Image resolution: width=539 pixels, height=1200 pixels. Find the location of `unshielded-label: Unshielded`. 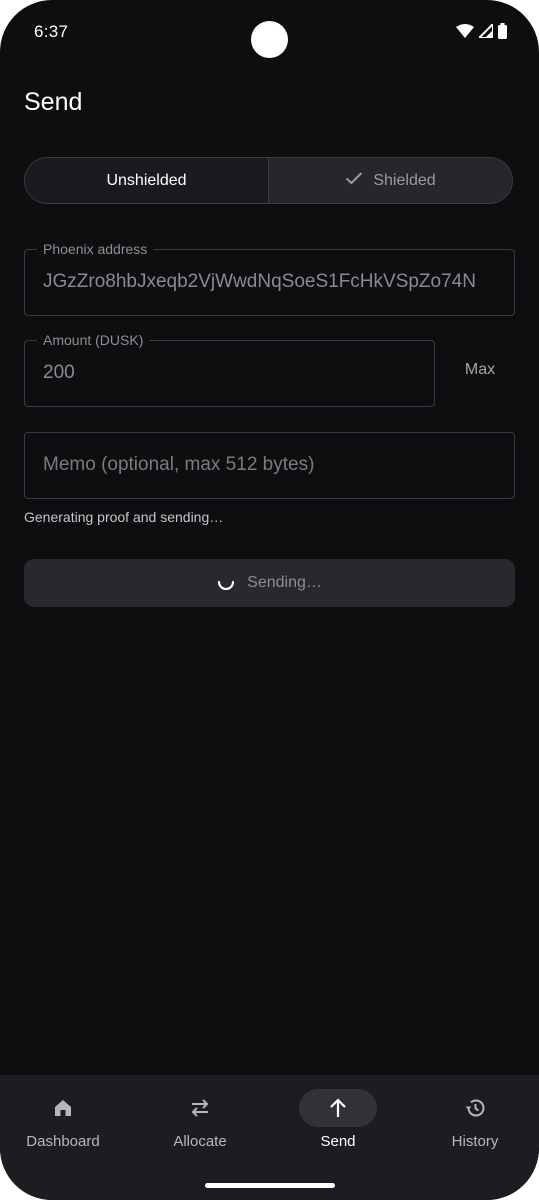

unshielded-label: Unshielded is located at coordinates (146, 180).